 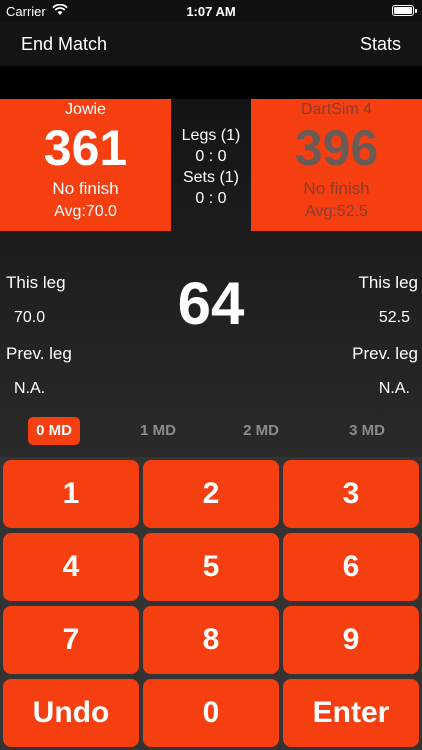 What do you see at coordinates (211, 198) in the screenshot?
I see `sets-score: 0` at bounding box center [211, 198].